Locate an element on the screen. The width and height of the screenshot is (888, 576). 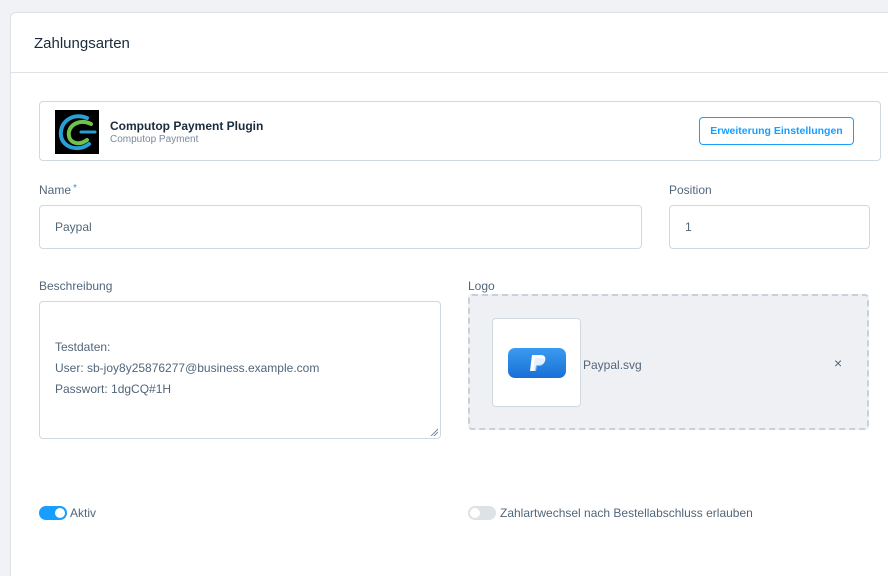
extension-settings-button: Erweiterung Einstellungen is located at coordinates (776, 131).